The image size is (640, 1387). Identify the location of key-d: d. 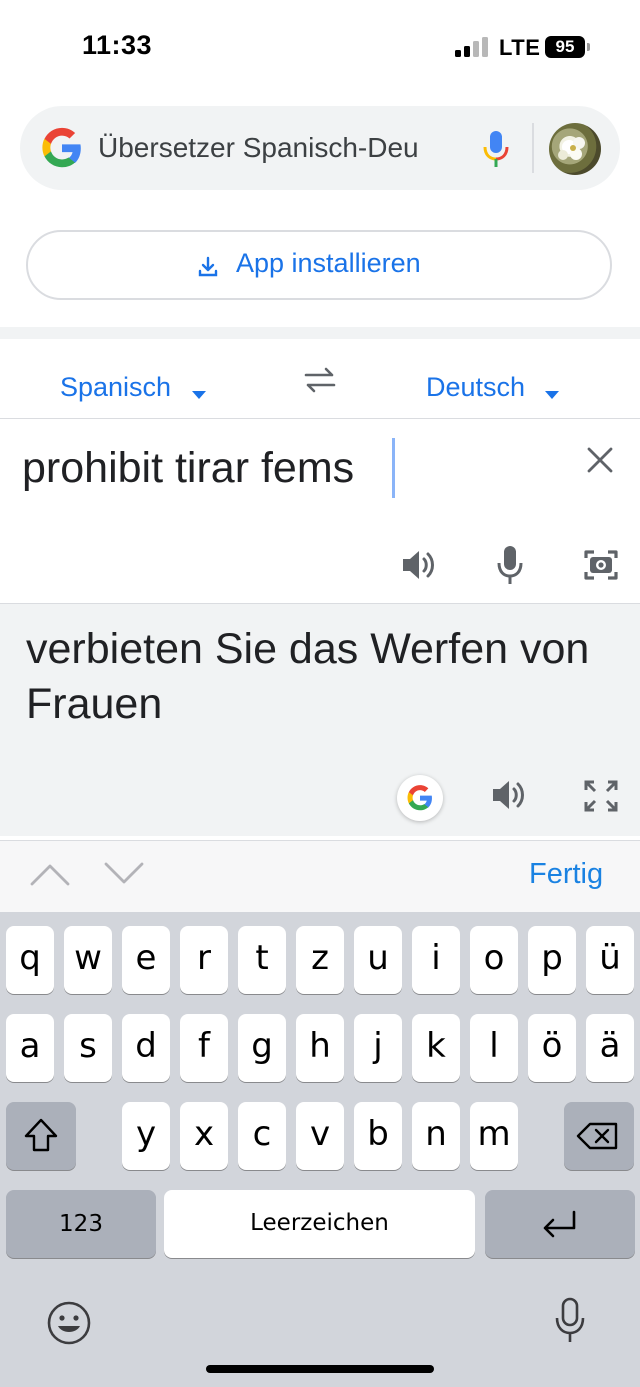
(146, 1048).